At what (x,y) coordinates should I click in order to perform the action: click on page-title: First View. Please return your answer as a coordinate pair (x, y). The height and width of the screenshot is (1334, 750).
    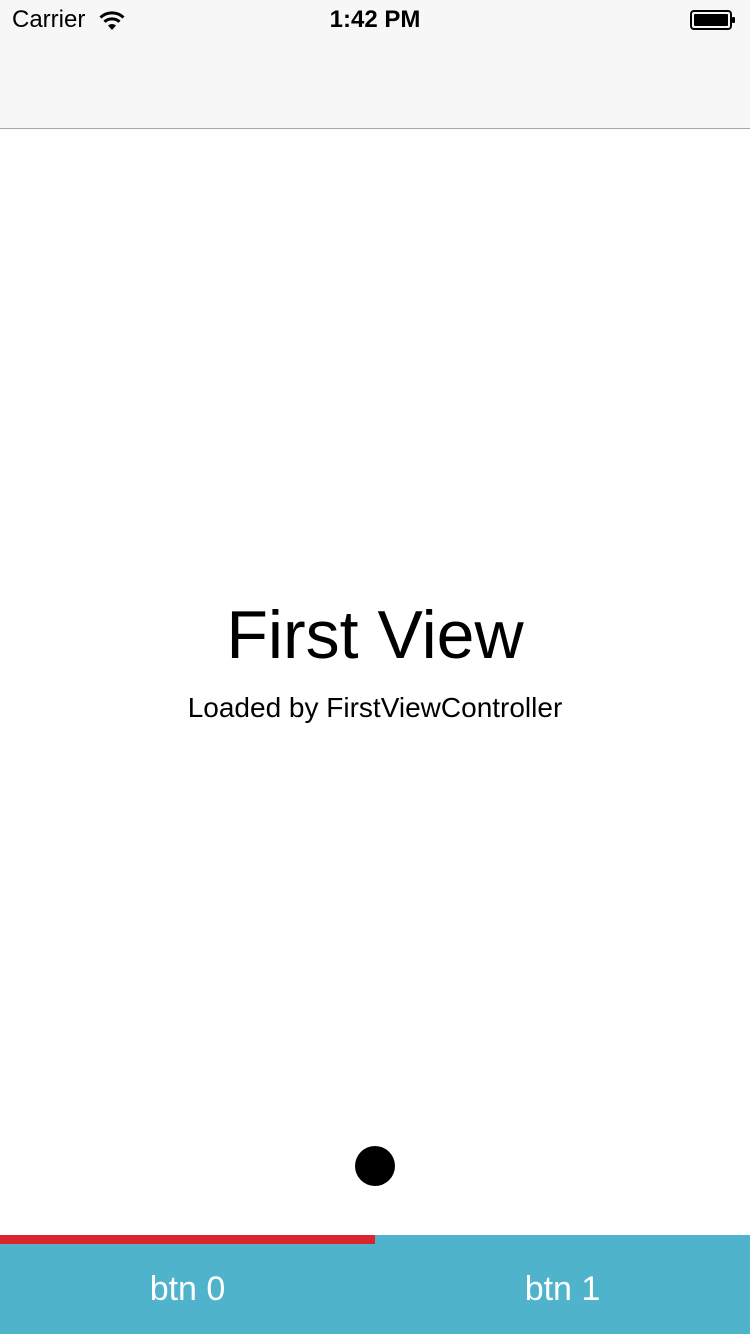
    Looking at the image, I should click on (375, 635).